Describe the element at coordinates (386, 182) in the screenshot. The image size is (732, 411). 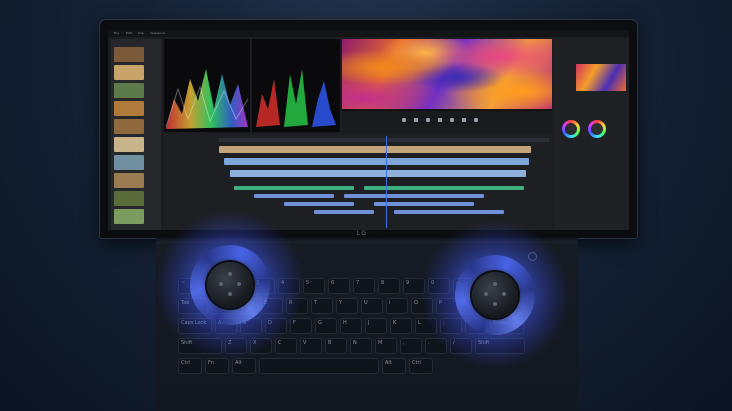
I see `timeline-playhead` at that location.